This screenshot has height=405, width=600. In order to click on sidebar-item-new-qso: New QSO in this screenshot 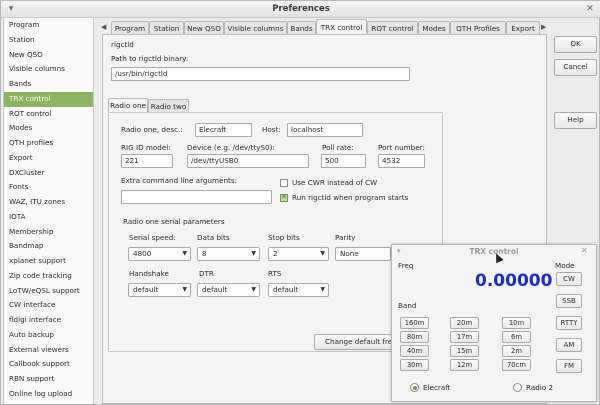, I will do `click(48, 55)`.